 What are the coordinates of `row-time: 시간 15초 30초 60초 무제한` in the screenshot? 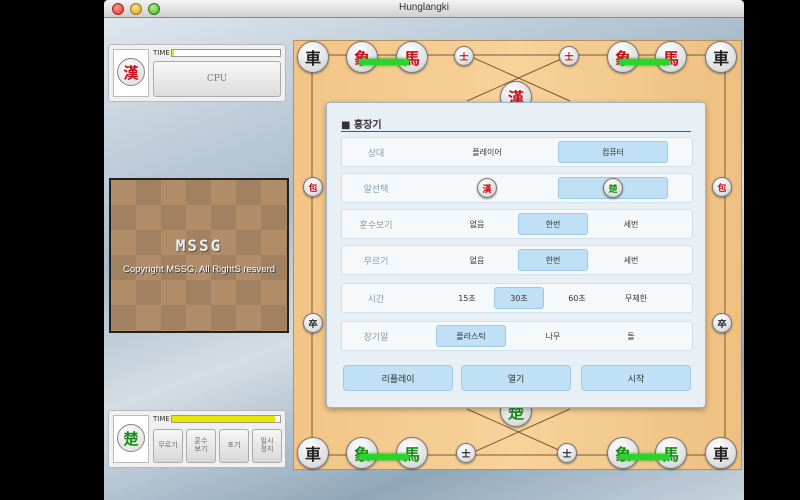 It's located at (517, 298).